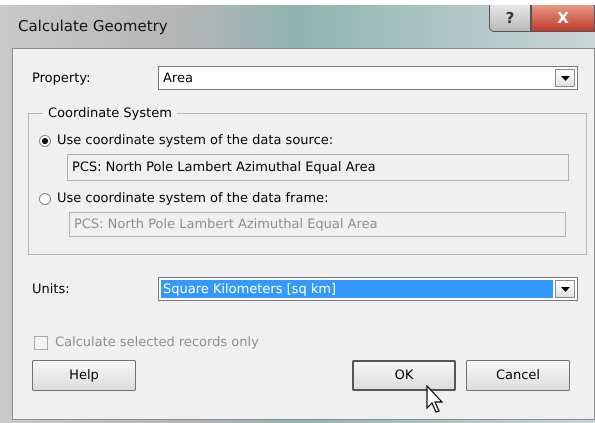  What do you see at coordinates (93, 26) in the screenshot?
I see `window-title: Calculate Geometry` at bounding box center [93, 26].